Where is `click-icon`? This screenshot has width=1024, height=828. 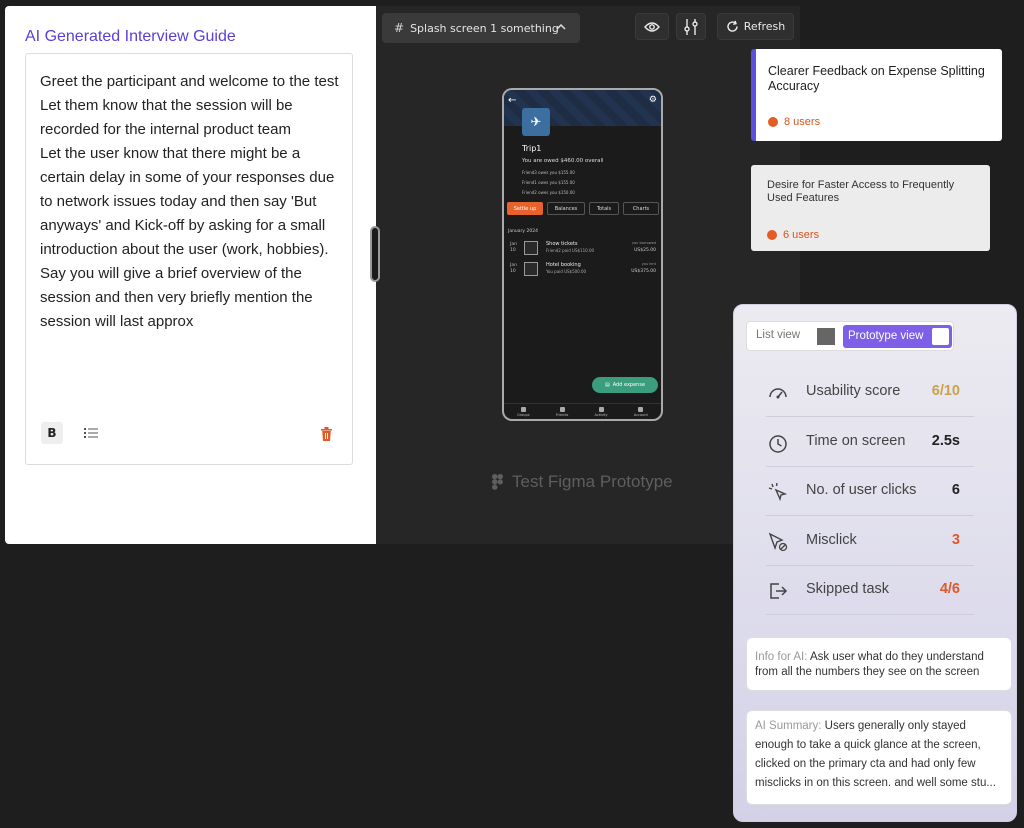 click-icon is located at coordinates (778, 492).